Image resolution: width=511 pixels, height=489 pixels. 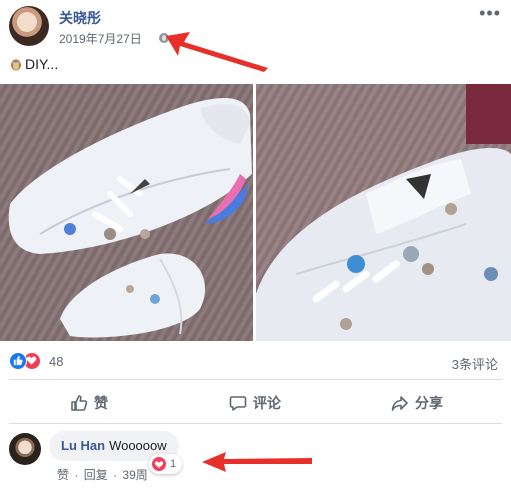 What do you see at coordinates (16, 65) in the screenshot?
I see `owl-emoji-icon` at bounding box center [16, 65].